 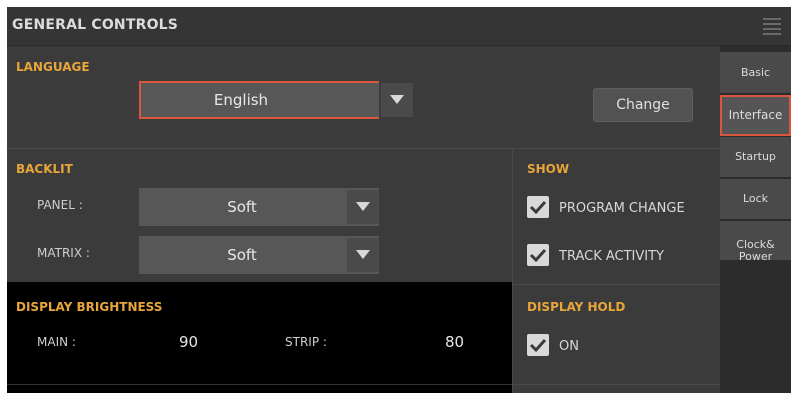 I want to click on display-hold-on-checkbox, so click(x=538, y=345).